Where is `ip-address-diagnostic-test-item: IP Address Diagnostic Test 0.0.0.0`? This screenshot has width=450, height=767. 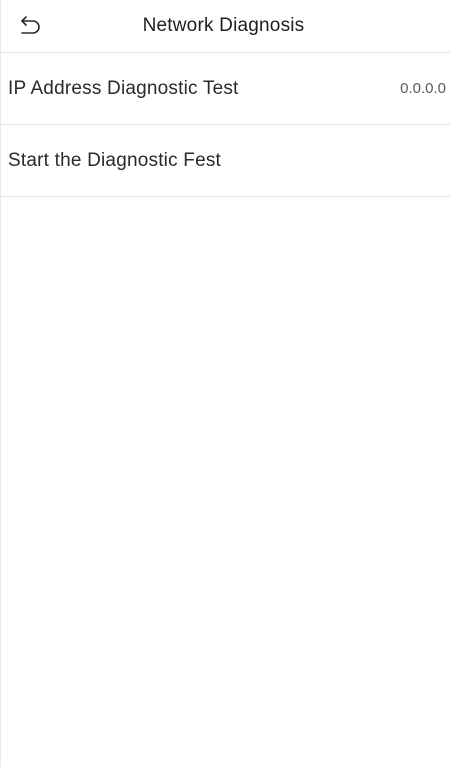
ip-address-diagnostic-test-item: IP Address Diagnostic Test 0.0.0.0 is located at coordinates (225, 89).